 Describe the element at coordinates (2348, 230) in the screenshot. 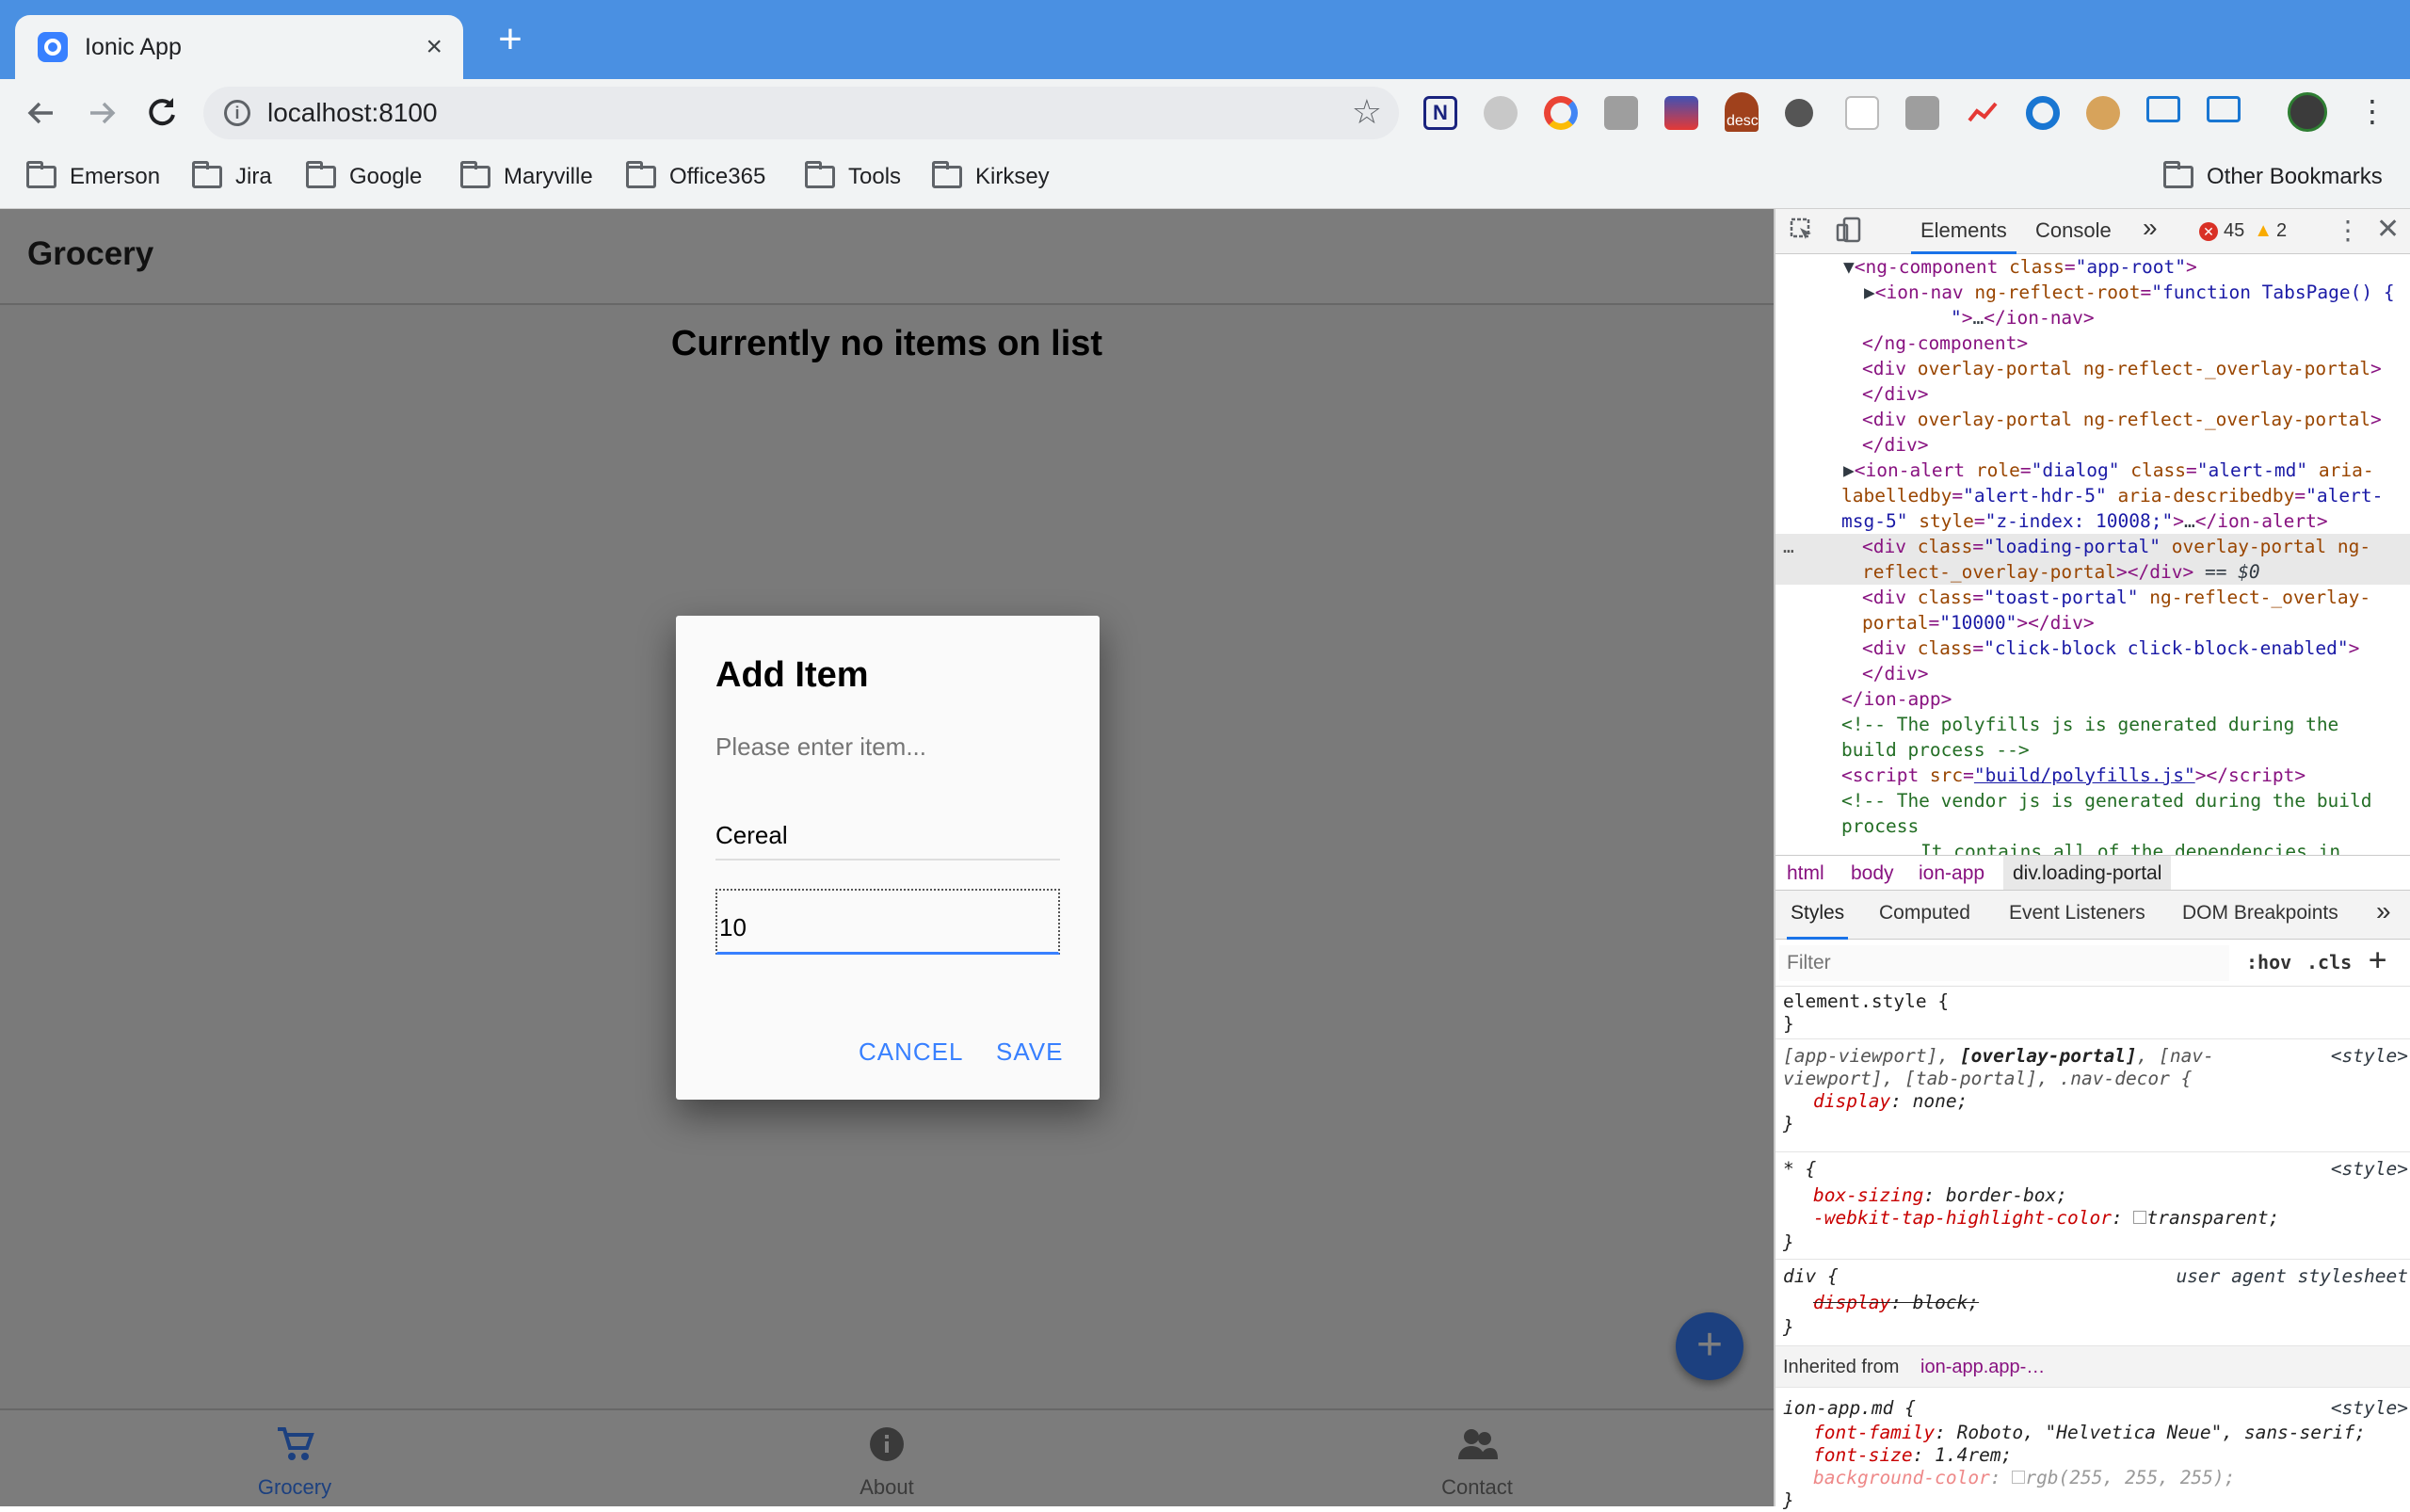

I see `devtools-menu-icon: ⋮` at that location.